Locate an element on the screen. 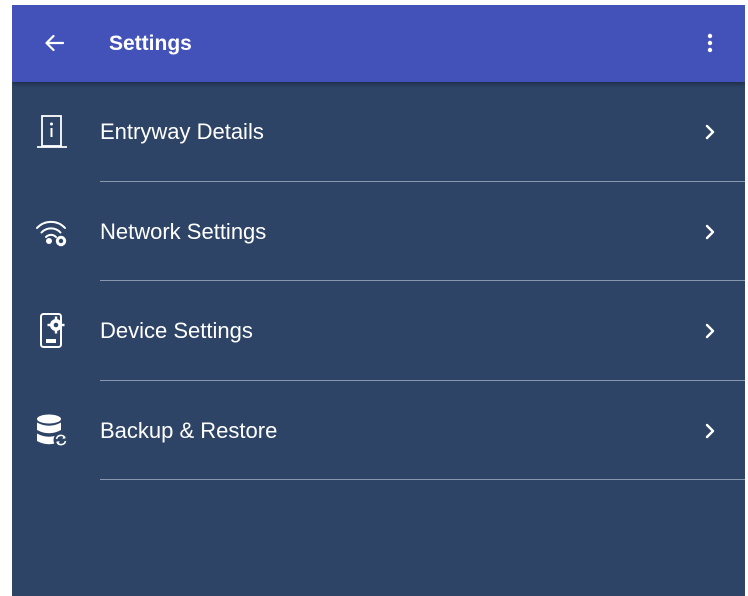  door-info-icon is located at coordinates (52, 131).